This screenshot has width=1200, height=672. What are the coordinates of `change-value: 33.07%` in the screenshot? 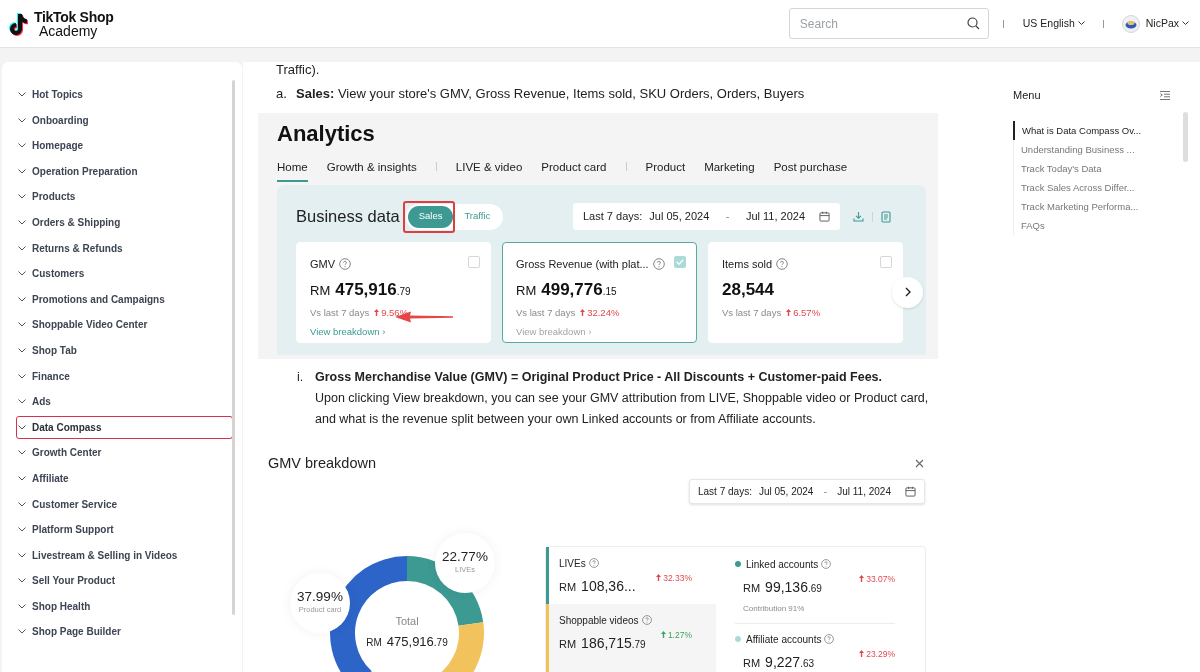 It's located at (877, 579).